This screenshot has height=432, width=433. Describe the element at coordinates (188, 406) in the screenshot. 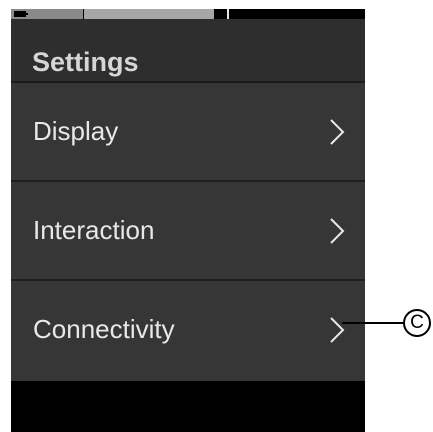

I see `bottom-bar` at that location.